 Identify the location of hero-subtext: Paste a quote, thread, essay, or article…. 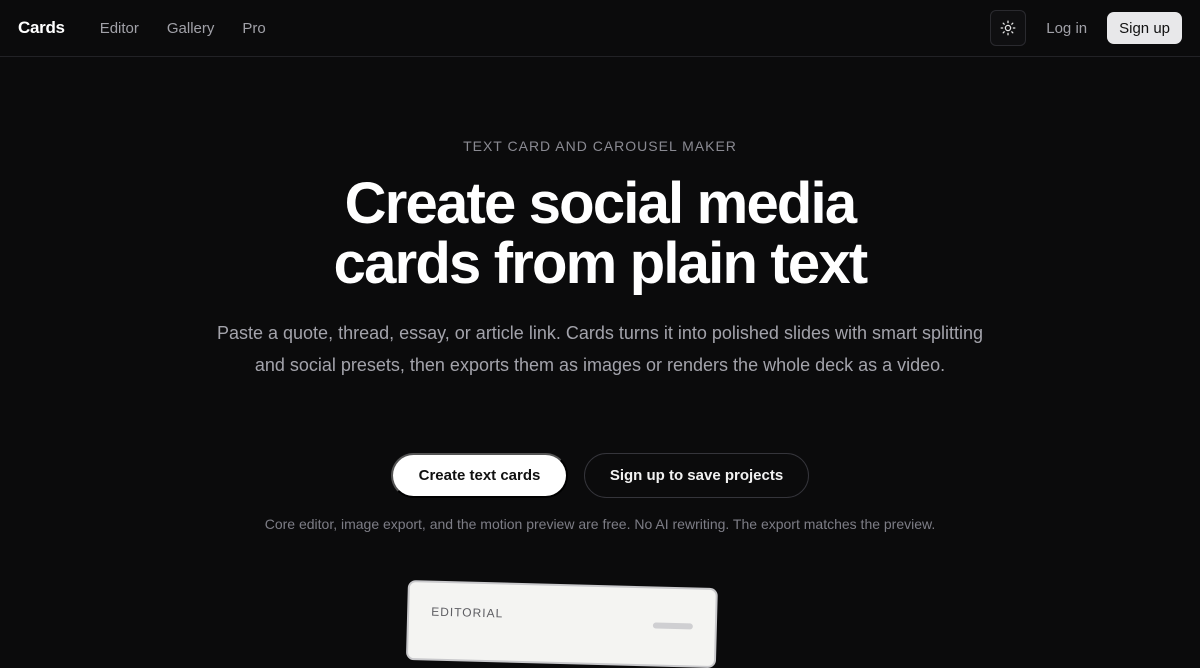
(600, 349).